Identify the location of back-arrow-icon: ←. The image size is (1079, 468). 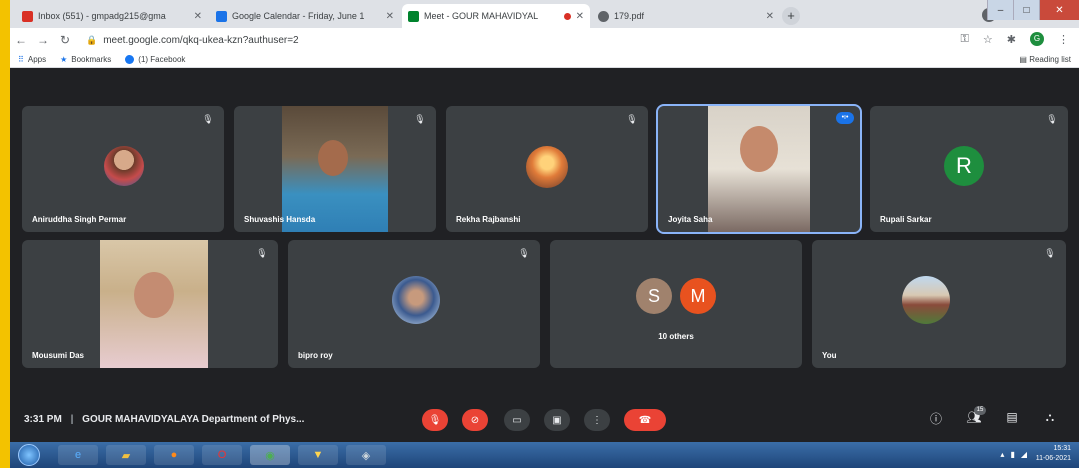
(21, 40).